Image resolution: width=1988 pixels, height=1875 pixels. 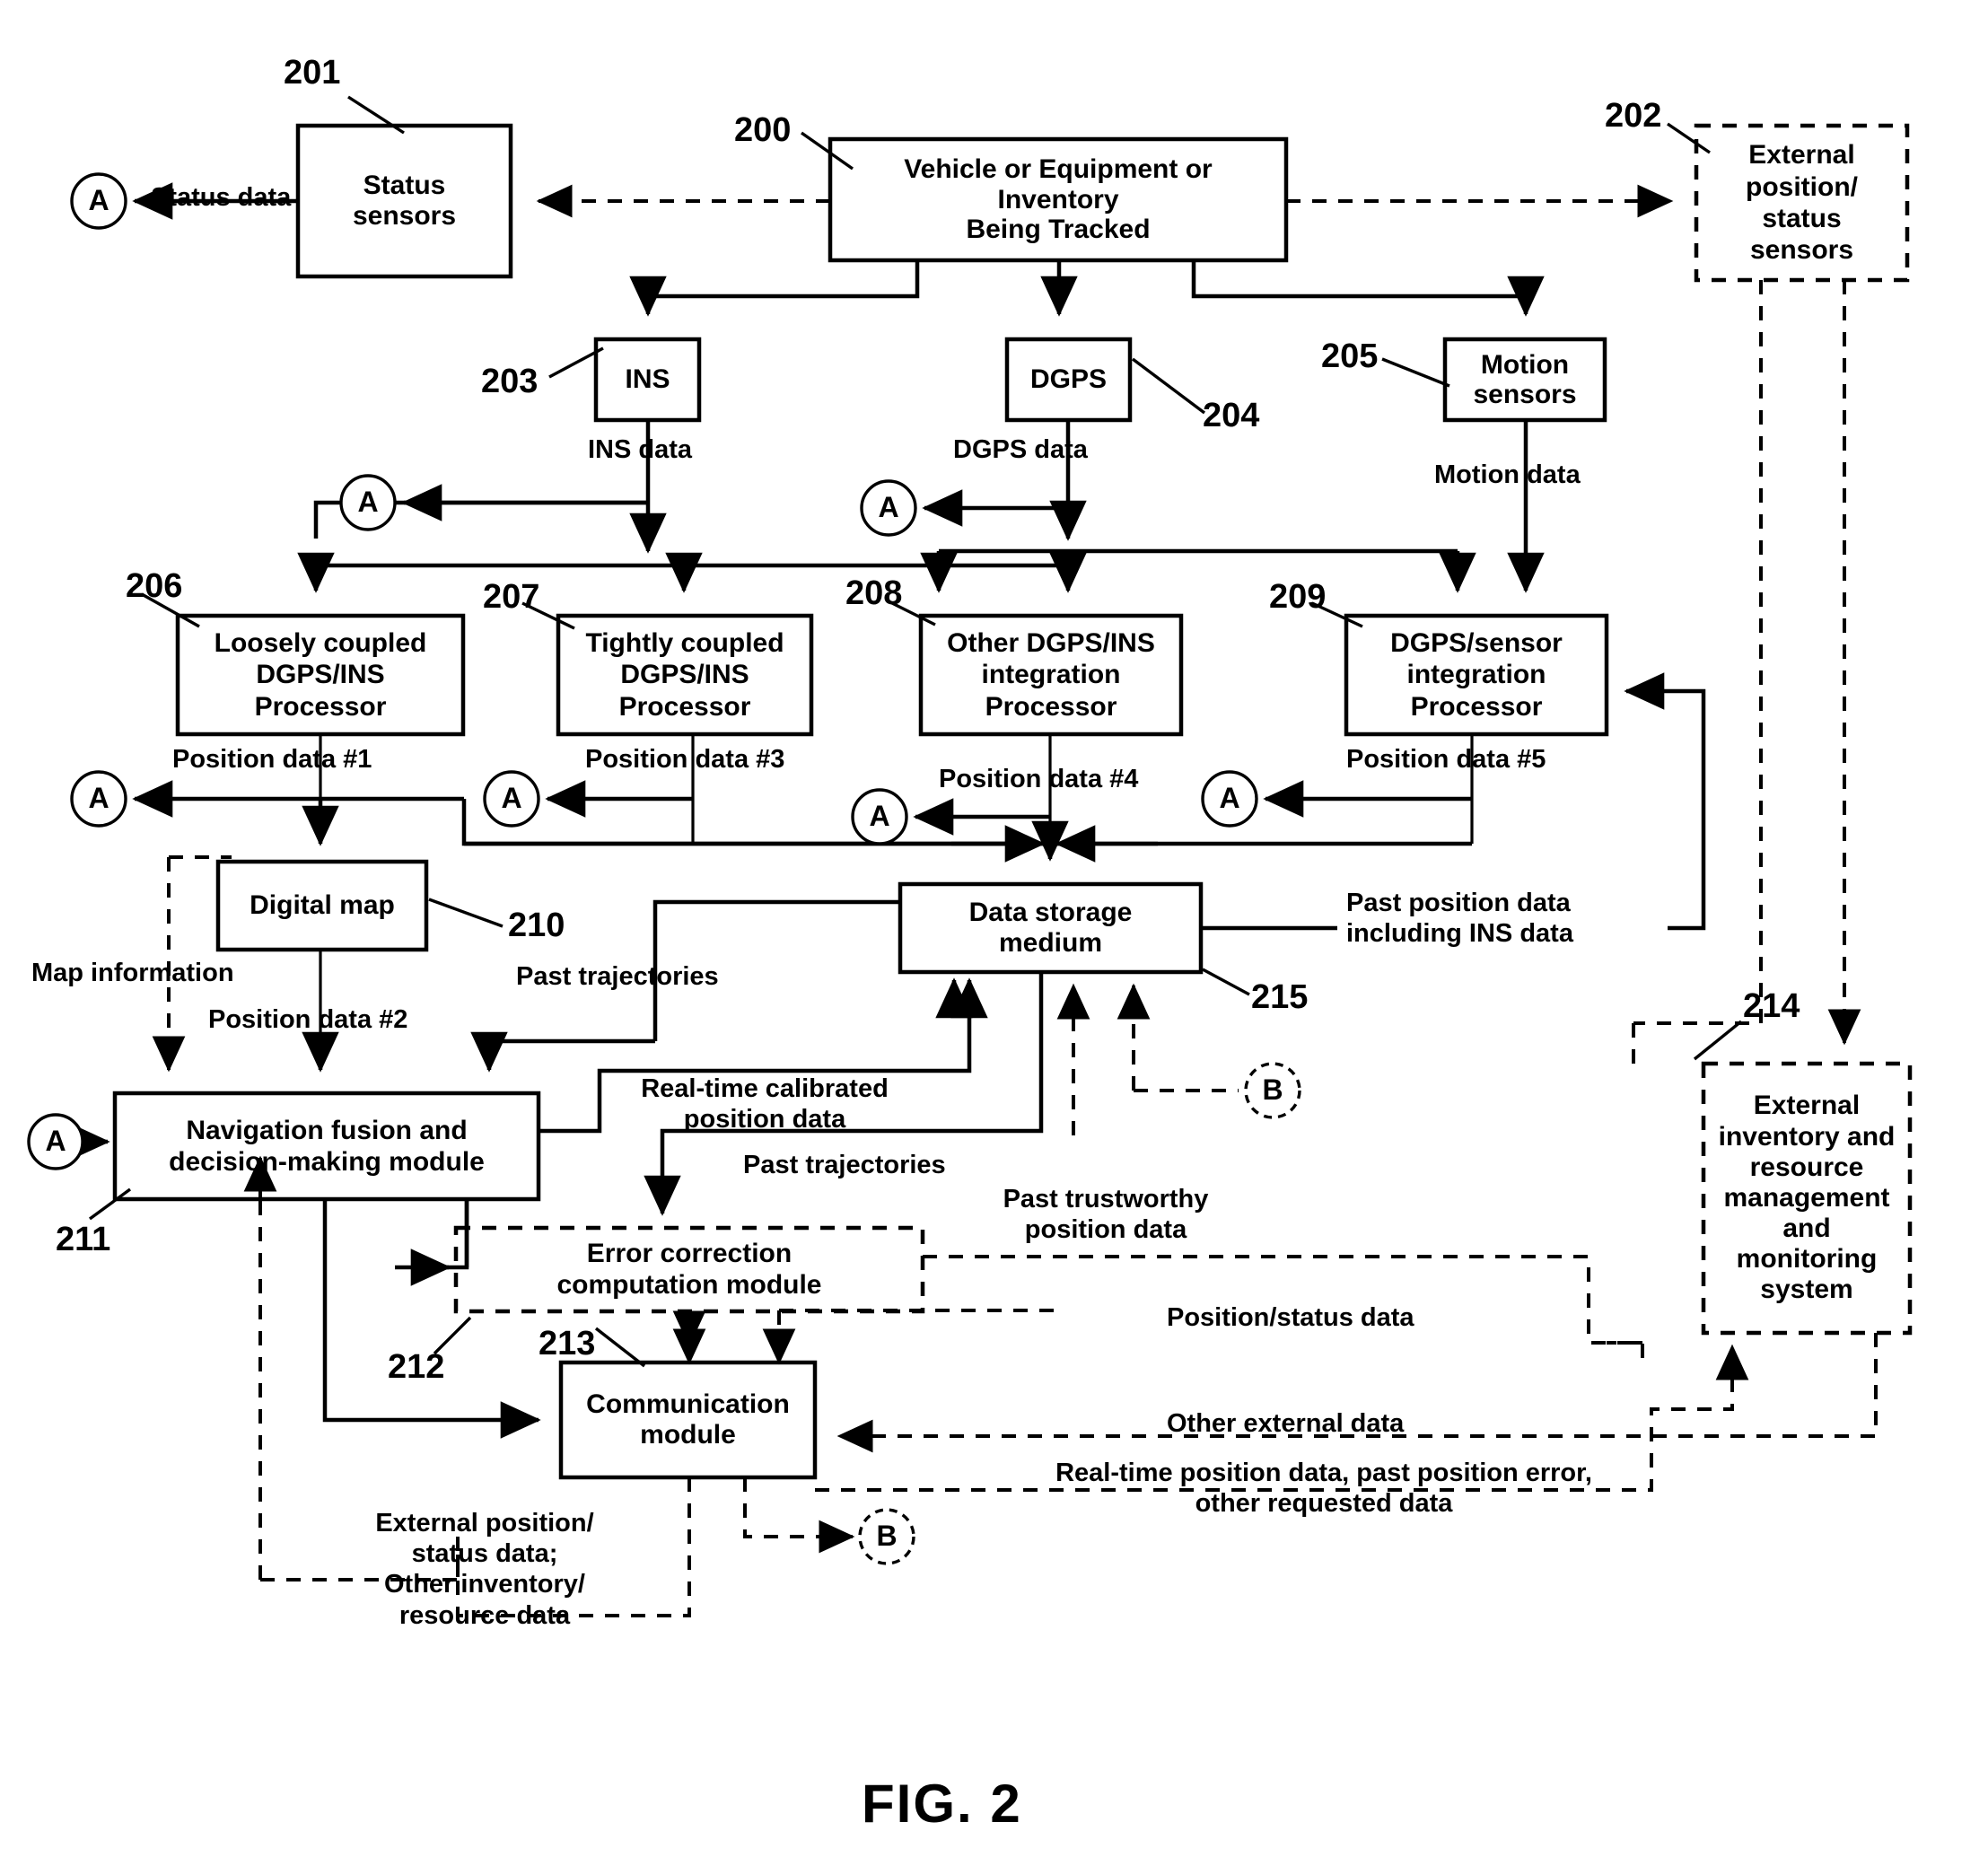 What do you see at coordinates (1106, 1215) in the screenshot?
I see `edge-label-past-trustworthy: Past trustworthy position data` at bounding box center [1106, 1215].